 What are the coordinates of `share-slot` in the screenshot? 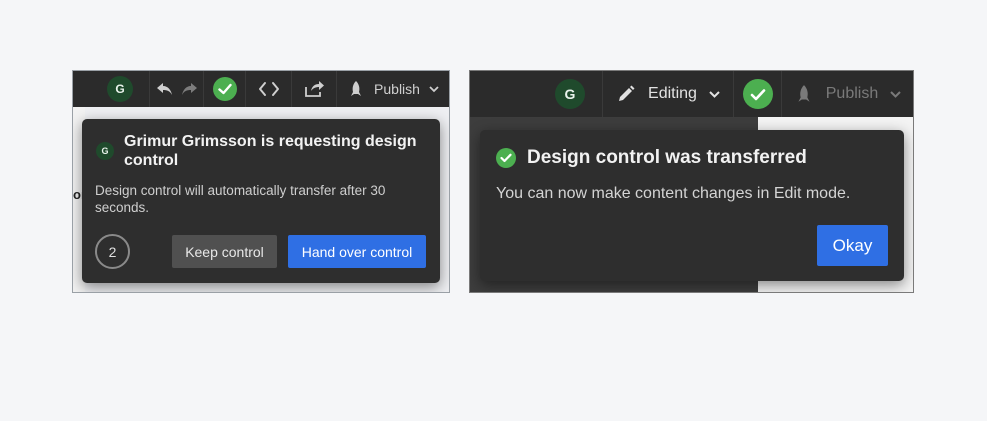 It's located at (313, 89).